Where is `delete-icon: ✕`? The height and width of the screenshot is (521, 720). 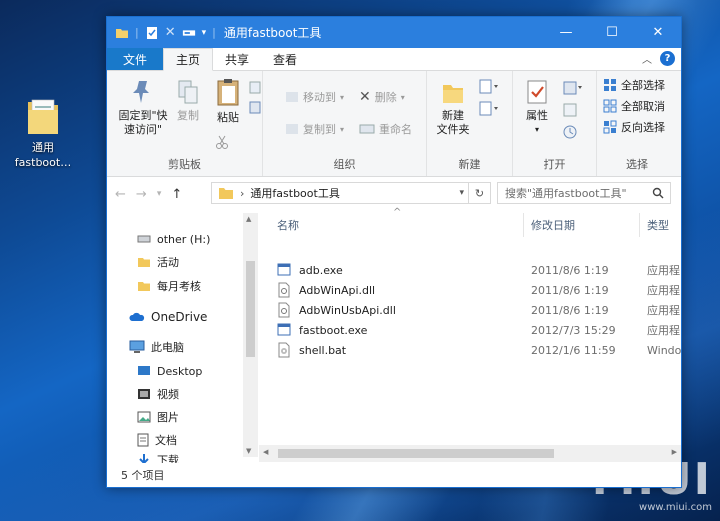
delete-icon: ✕ is located at coordinates (170, 32).